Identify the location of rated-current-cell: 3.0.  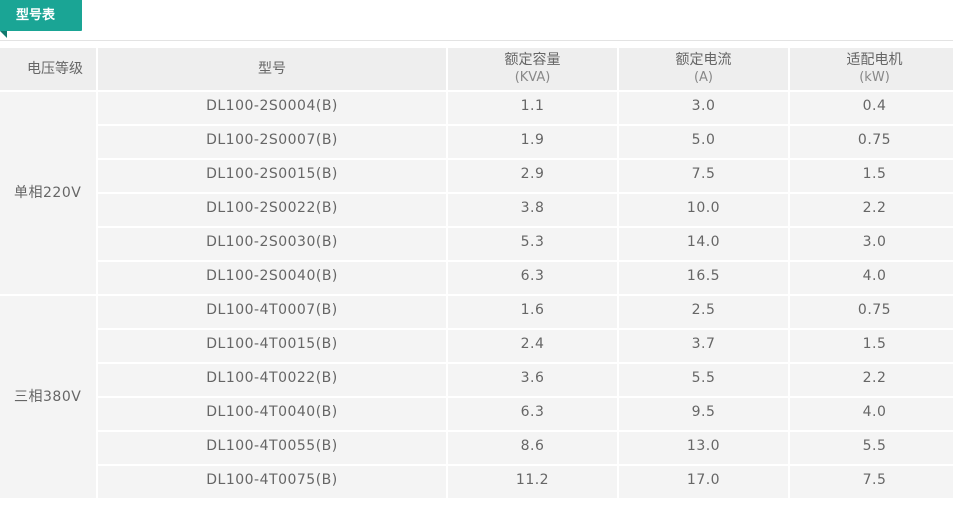
(703, 108).